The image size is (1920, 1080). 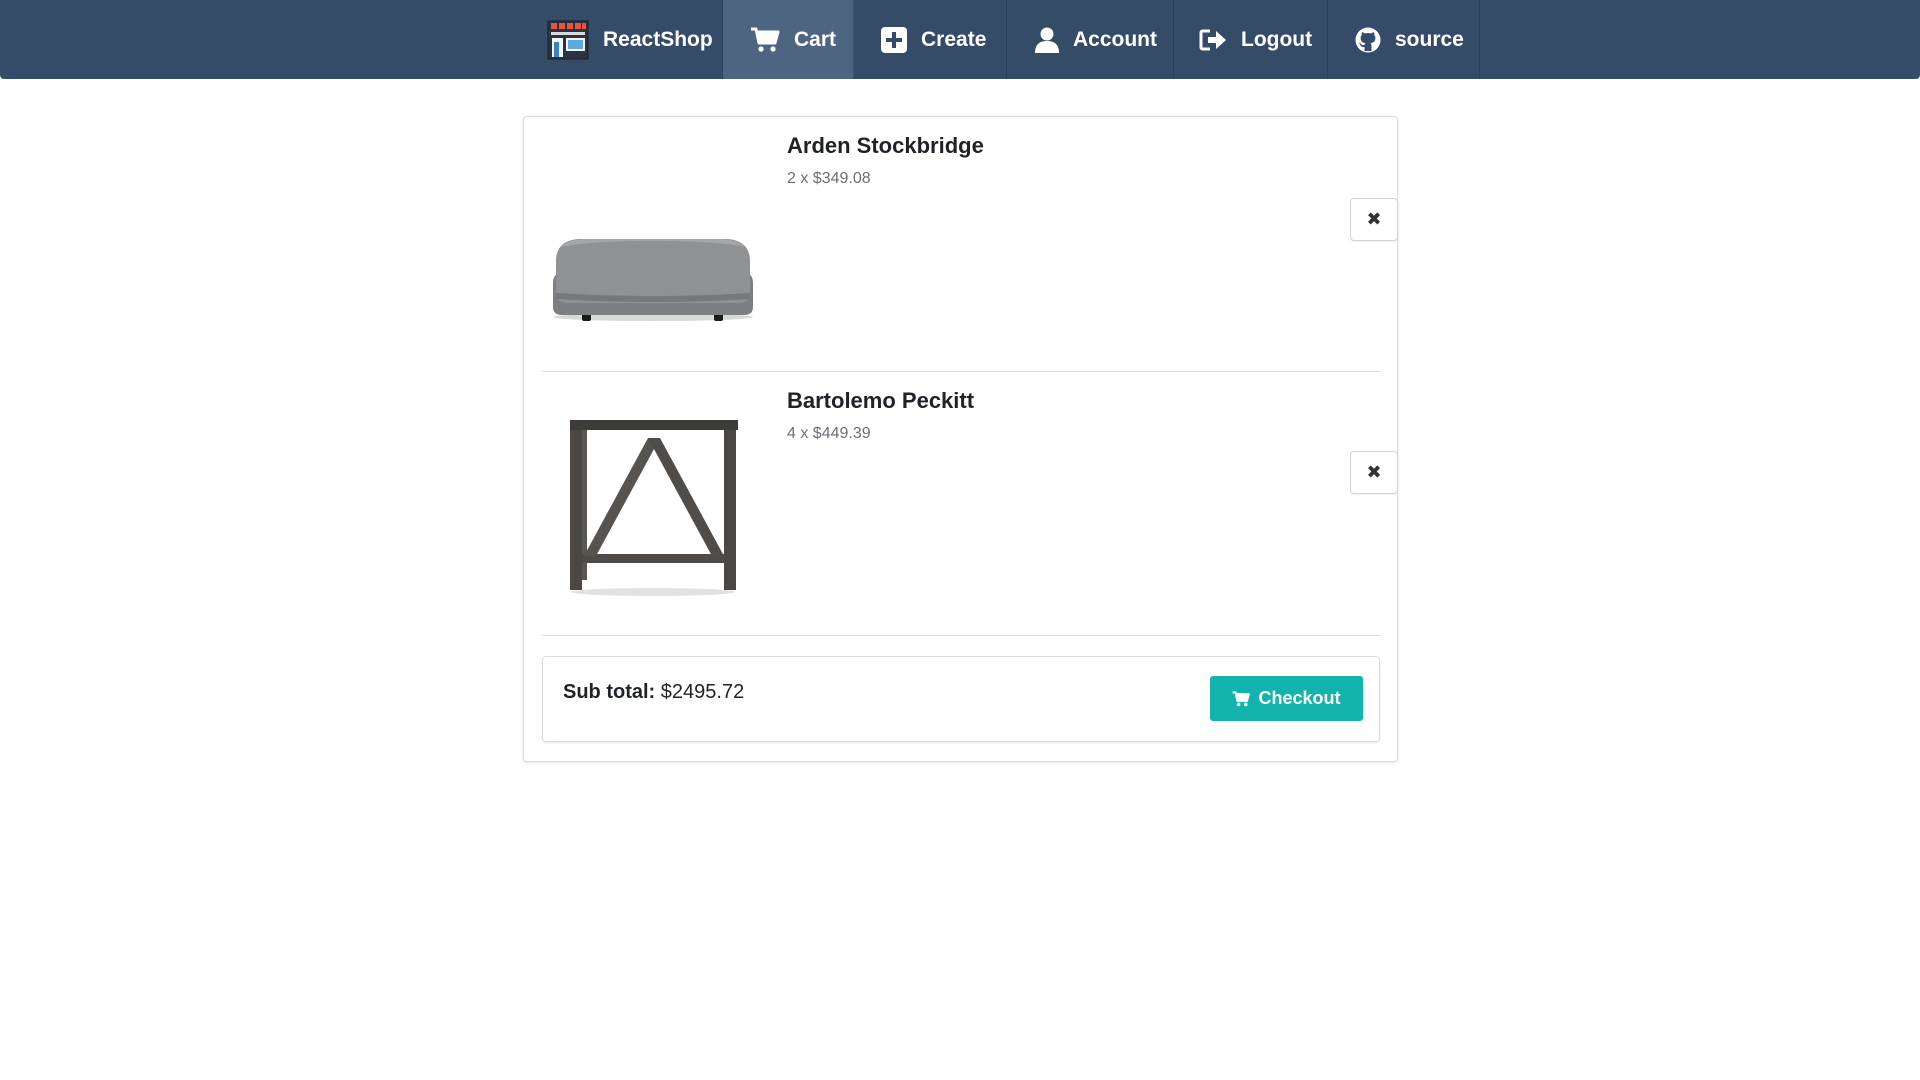 I want to click on nav-cart-label: Cart, so click(x=815, y=39).